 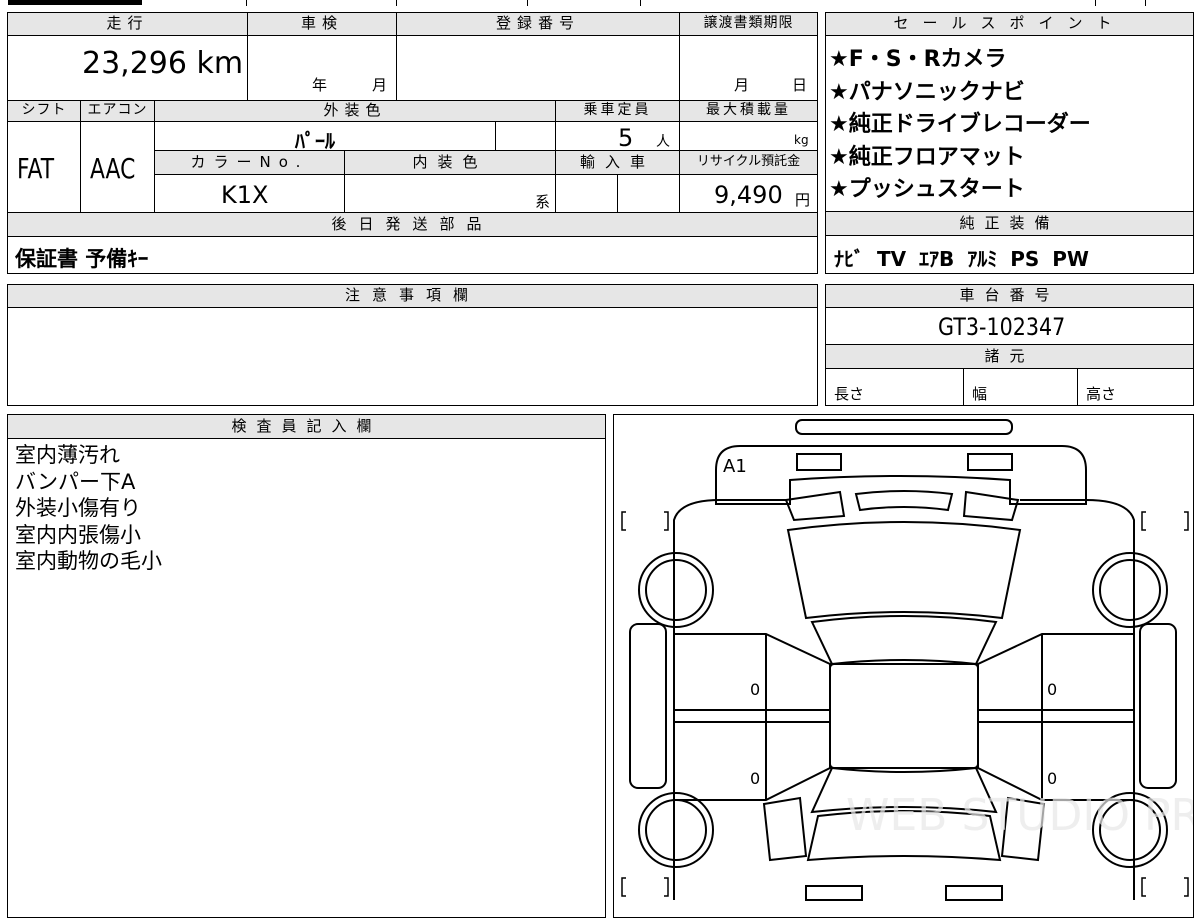 I want to click on top-strip, so click(x=600, y=3).